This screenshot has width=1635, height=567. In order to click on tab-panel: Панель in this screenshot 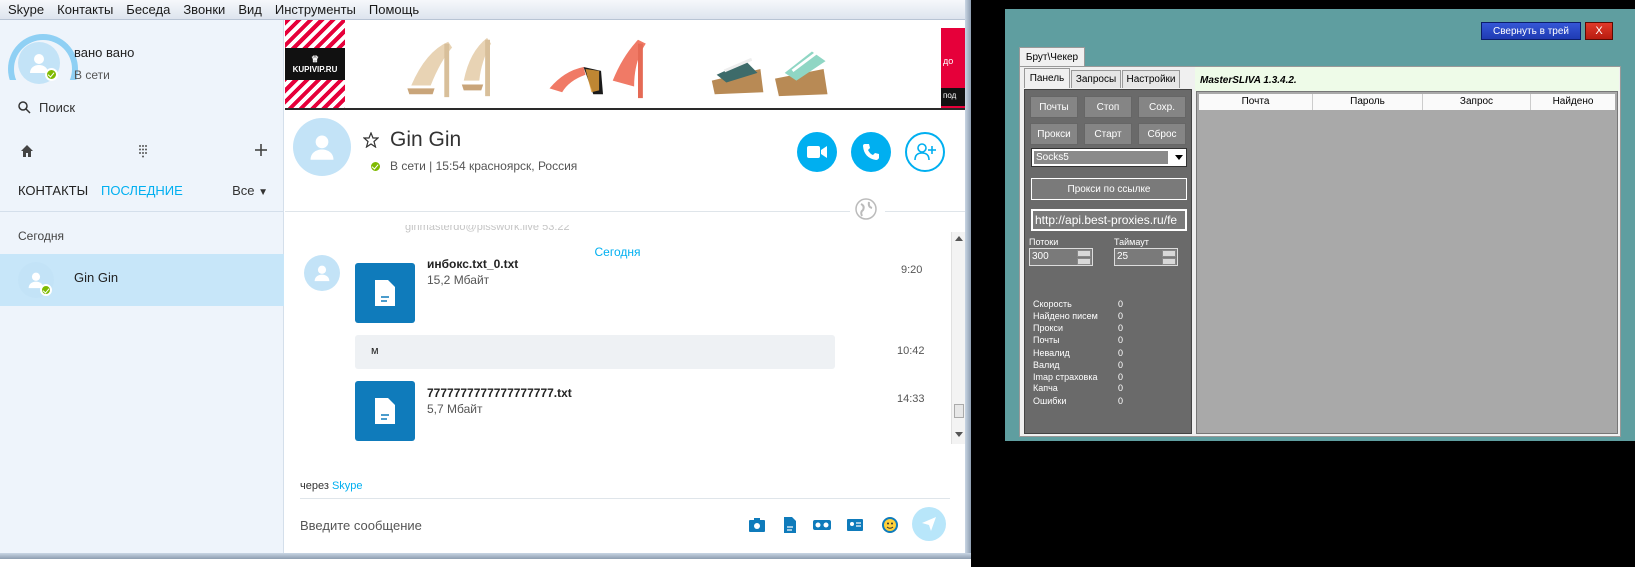, I will do `click(1047, 78)`.